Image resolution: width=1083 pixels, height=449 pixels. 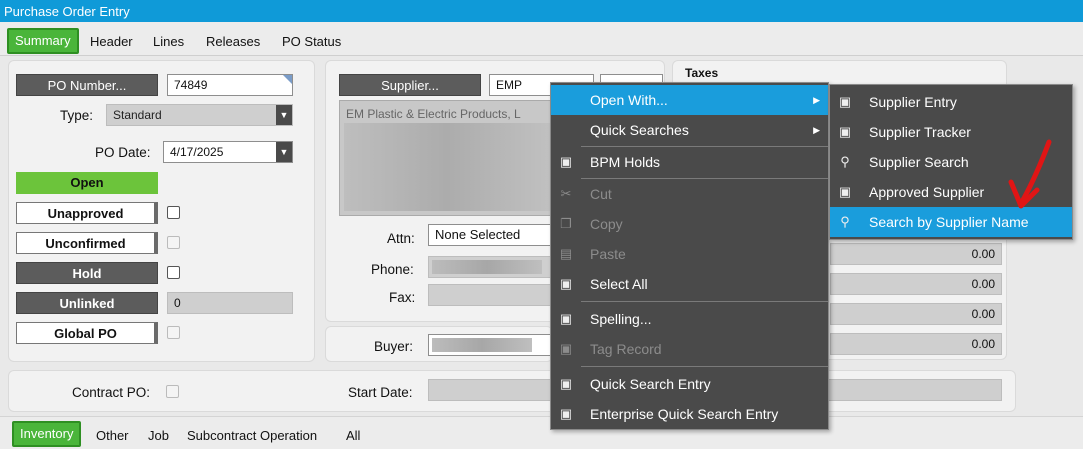 I want to click on tab-po-status: PO Status, so click(x=311, y=41).